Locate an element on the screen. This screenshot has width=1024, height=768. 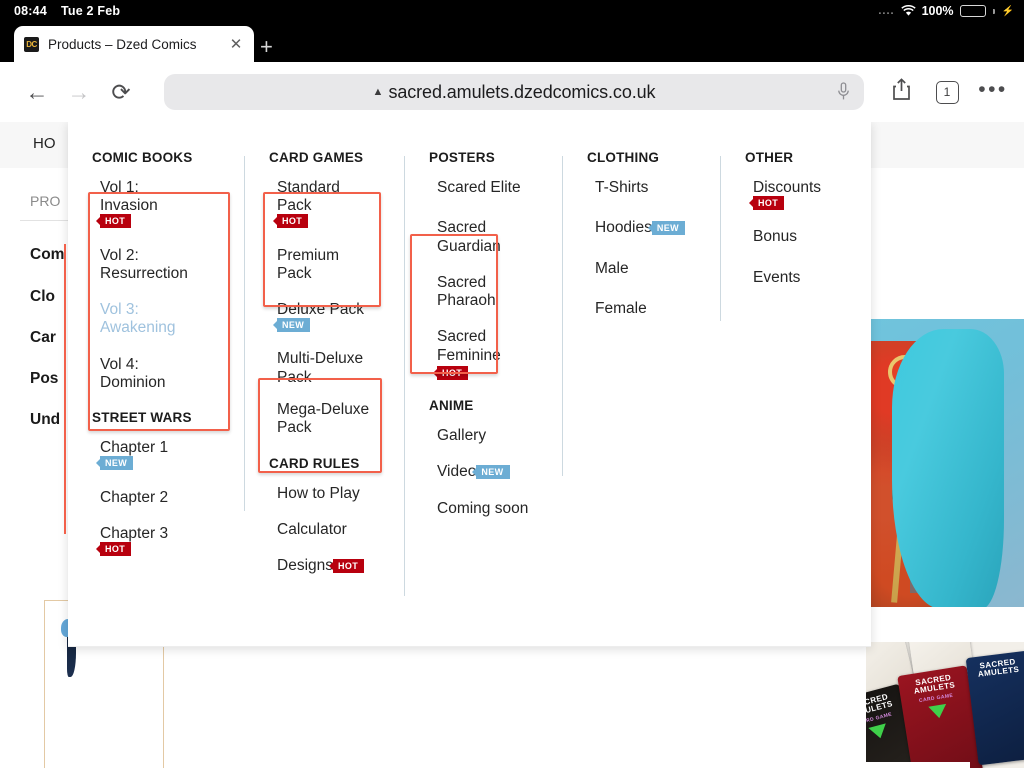
highlight-box-edge-fragment is located at coordinates (67, 389).